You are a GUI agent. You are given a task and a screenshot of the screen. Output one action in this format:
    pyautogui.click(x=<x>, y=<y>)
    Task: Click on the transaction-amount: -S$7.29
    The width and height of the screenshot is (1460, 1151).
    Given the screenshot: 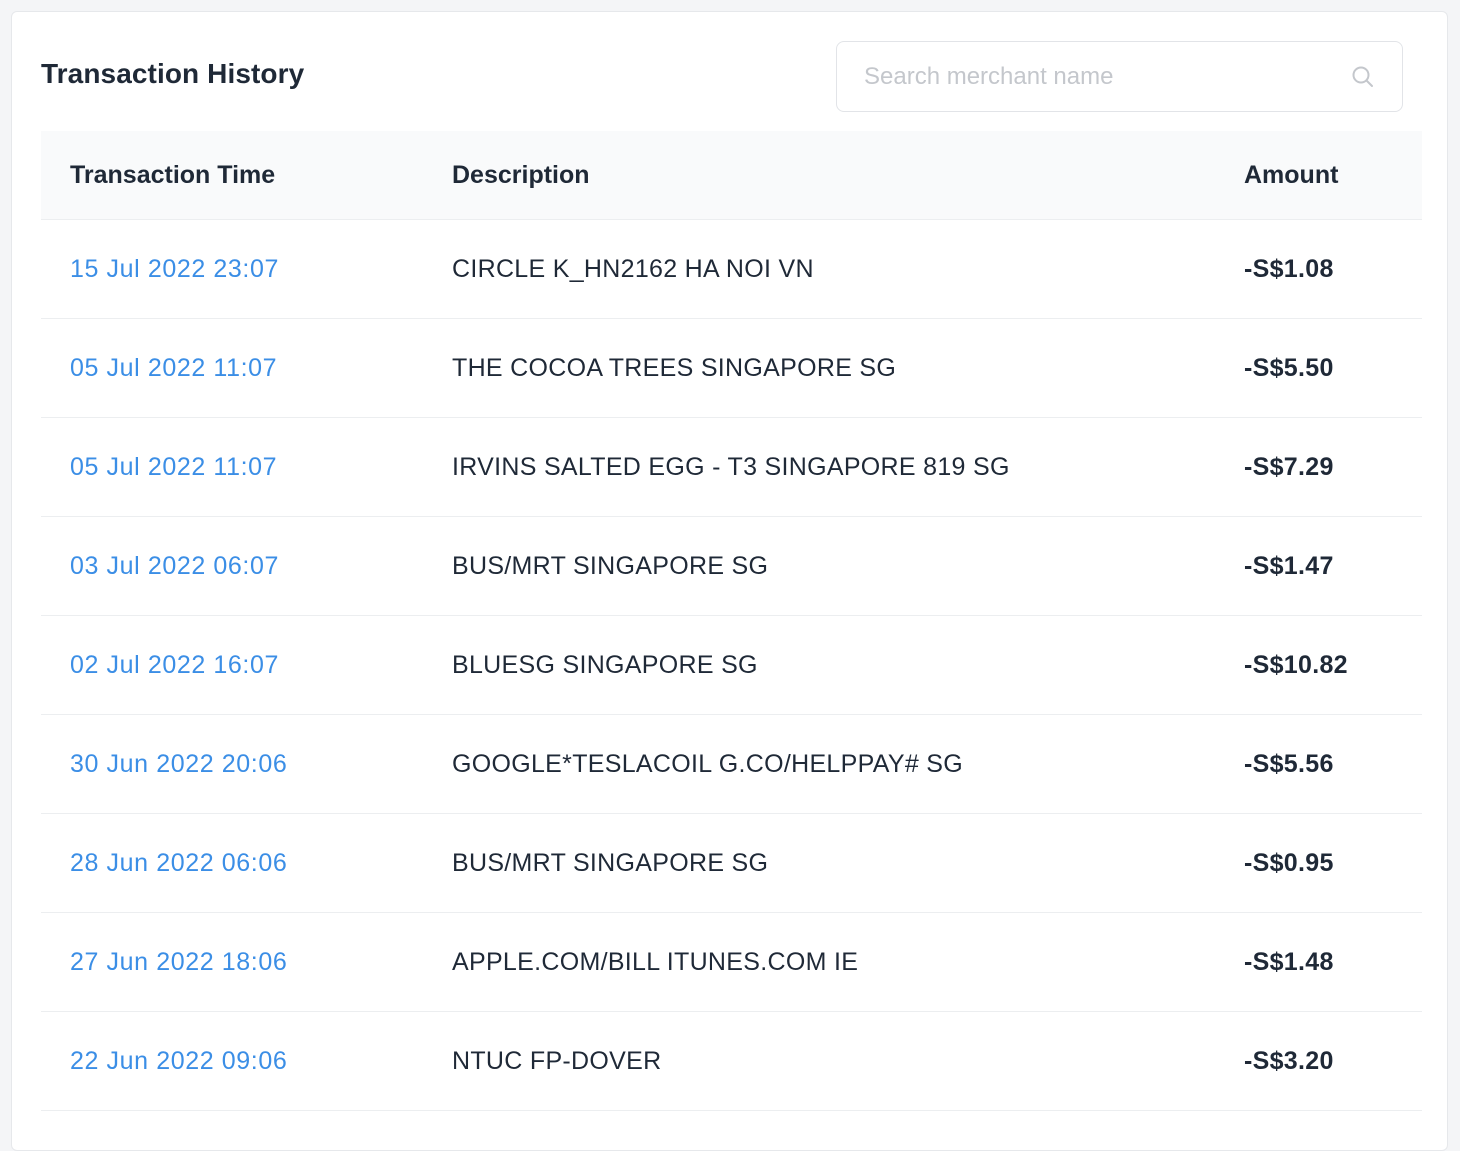 What is the action you would take?
    pyautogui.click(x=1289, y=467)
    